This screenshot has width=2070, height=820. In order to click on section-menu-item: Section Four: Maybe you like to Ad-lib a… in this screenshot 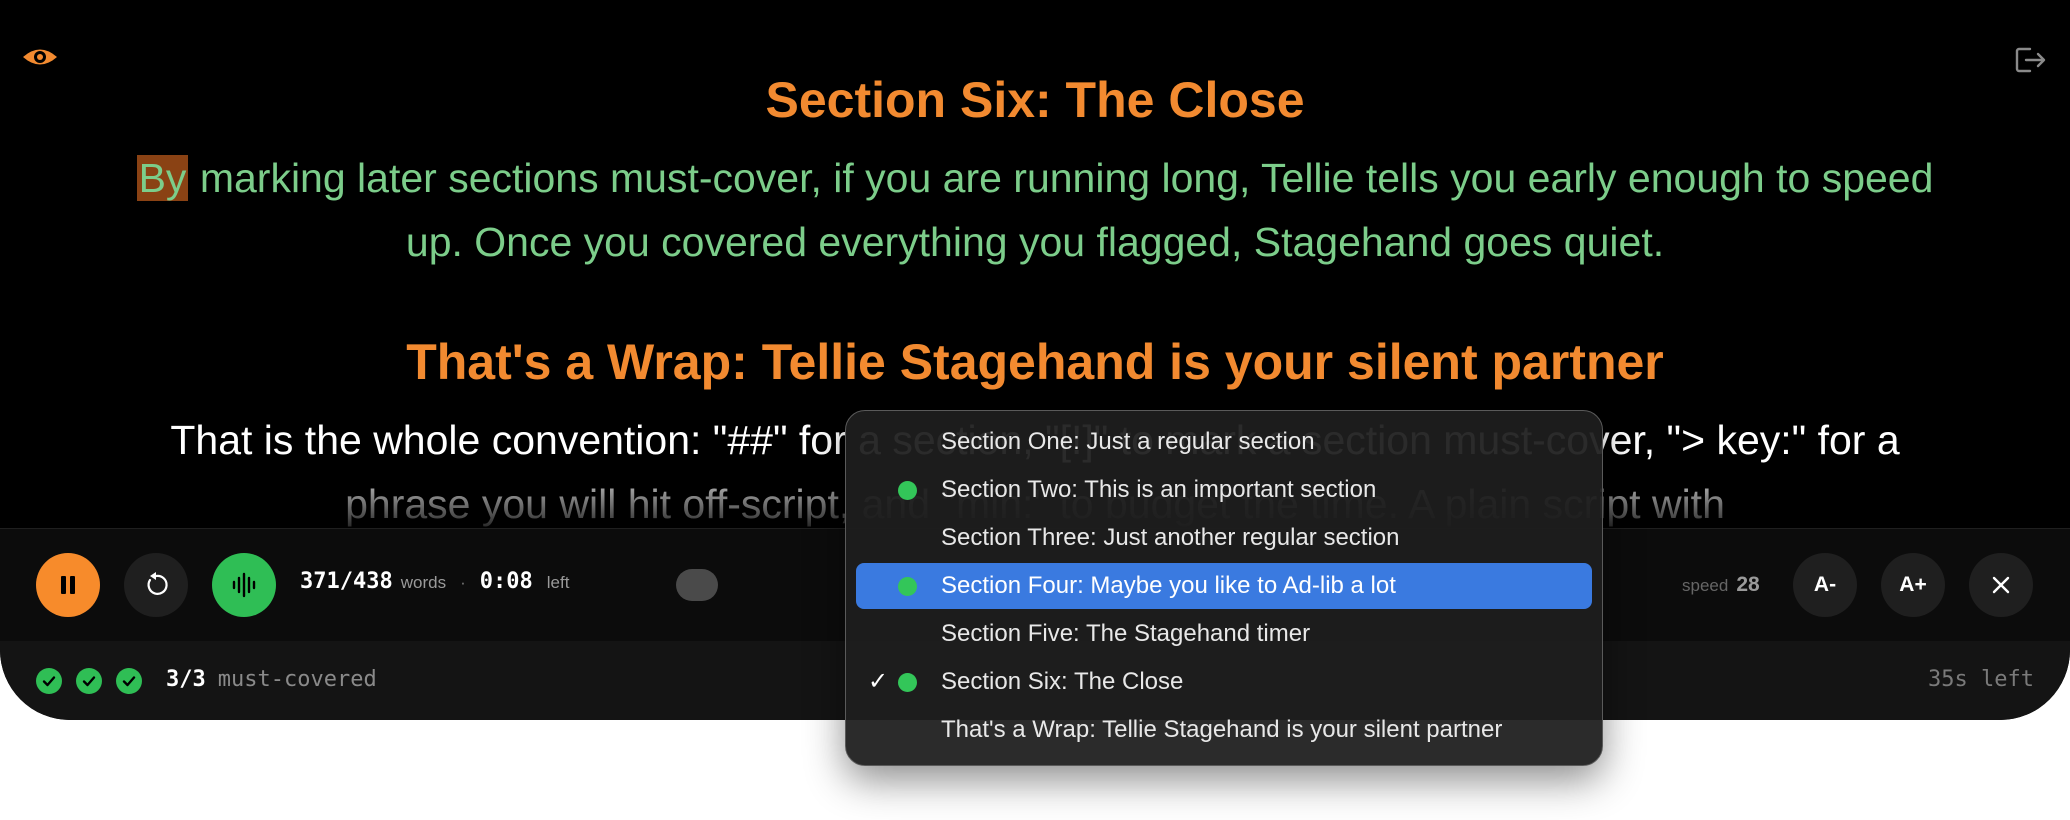, I will do `click(1224, 586)`.